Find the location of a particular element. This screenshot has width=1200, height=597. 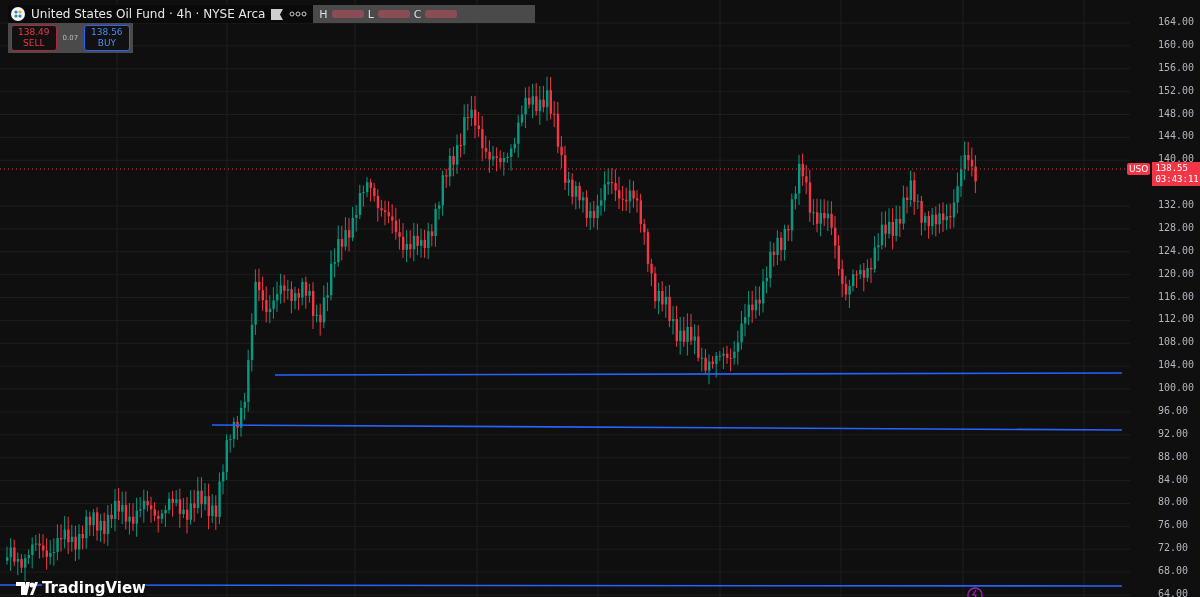

price-tick-label: 112.00 is located at coordinates (1176, 319).